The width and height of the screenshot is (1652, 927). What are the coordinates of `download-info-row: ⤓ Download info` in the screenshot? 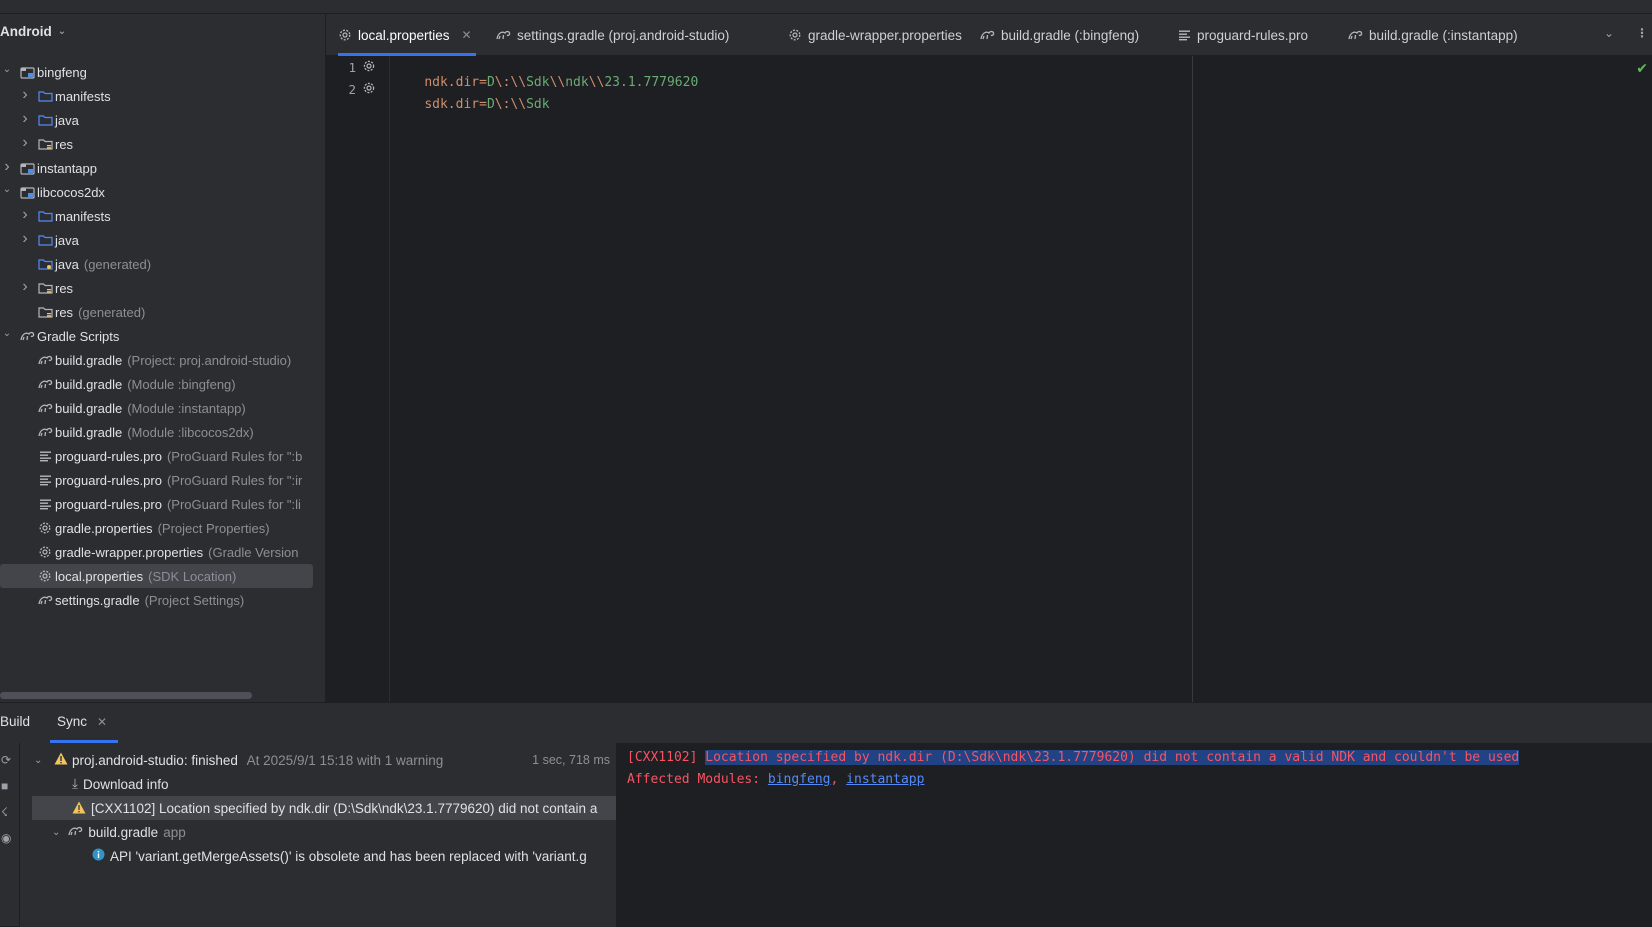 It's located at (120, 784).